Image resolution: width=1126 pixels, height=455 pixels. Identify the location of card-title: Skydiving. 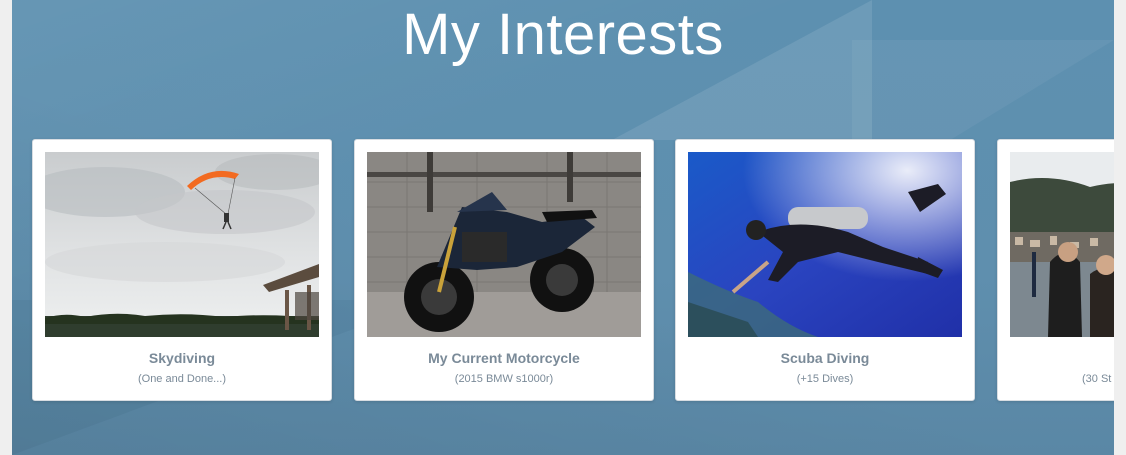
(182, 358).